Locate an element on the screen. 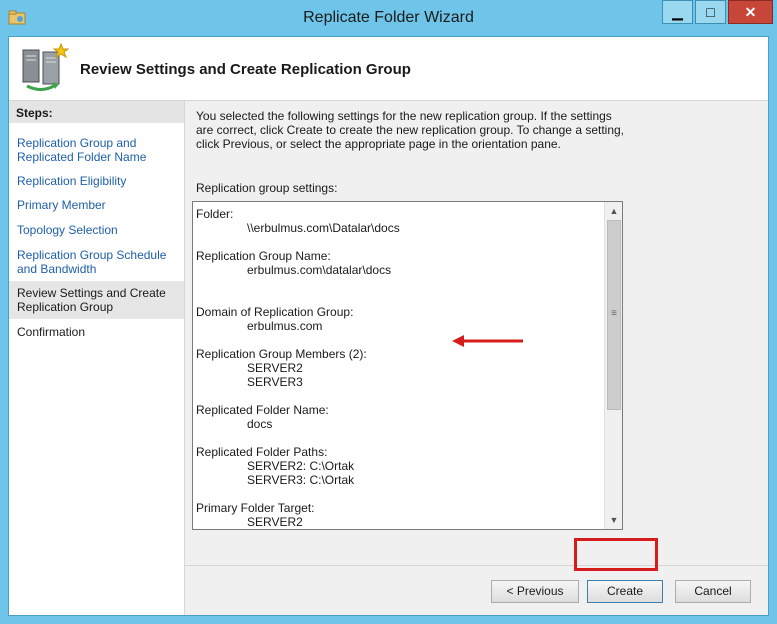  previous-button: < Previous is located at coordinates (535, 591).